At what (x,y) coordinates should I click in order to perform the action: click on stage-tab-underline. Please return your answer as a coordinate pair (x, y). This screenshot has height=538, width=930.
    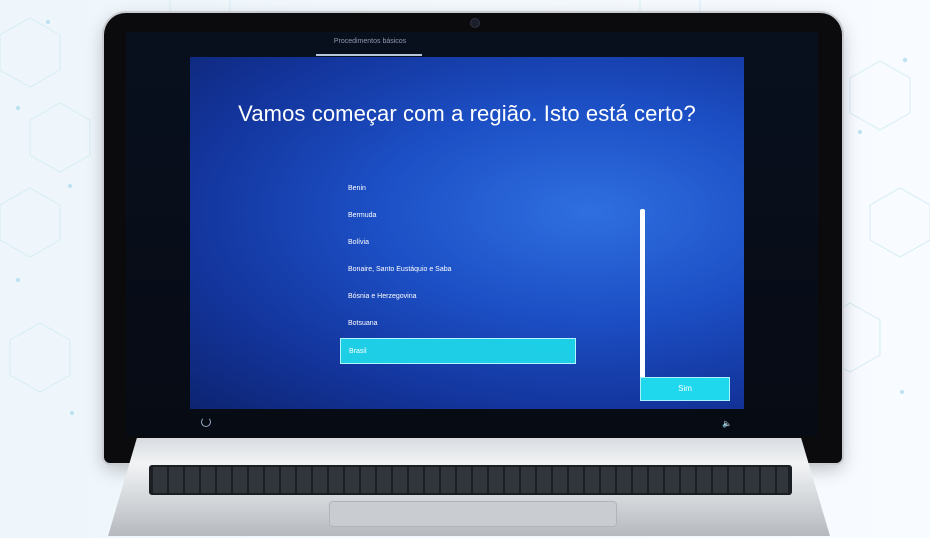
    Looking at the image, I should click on (369, 55).